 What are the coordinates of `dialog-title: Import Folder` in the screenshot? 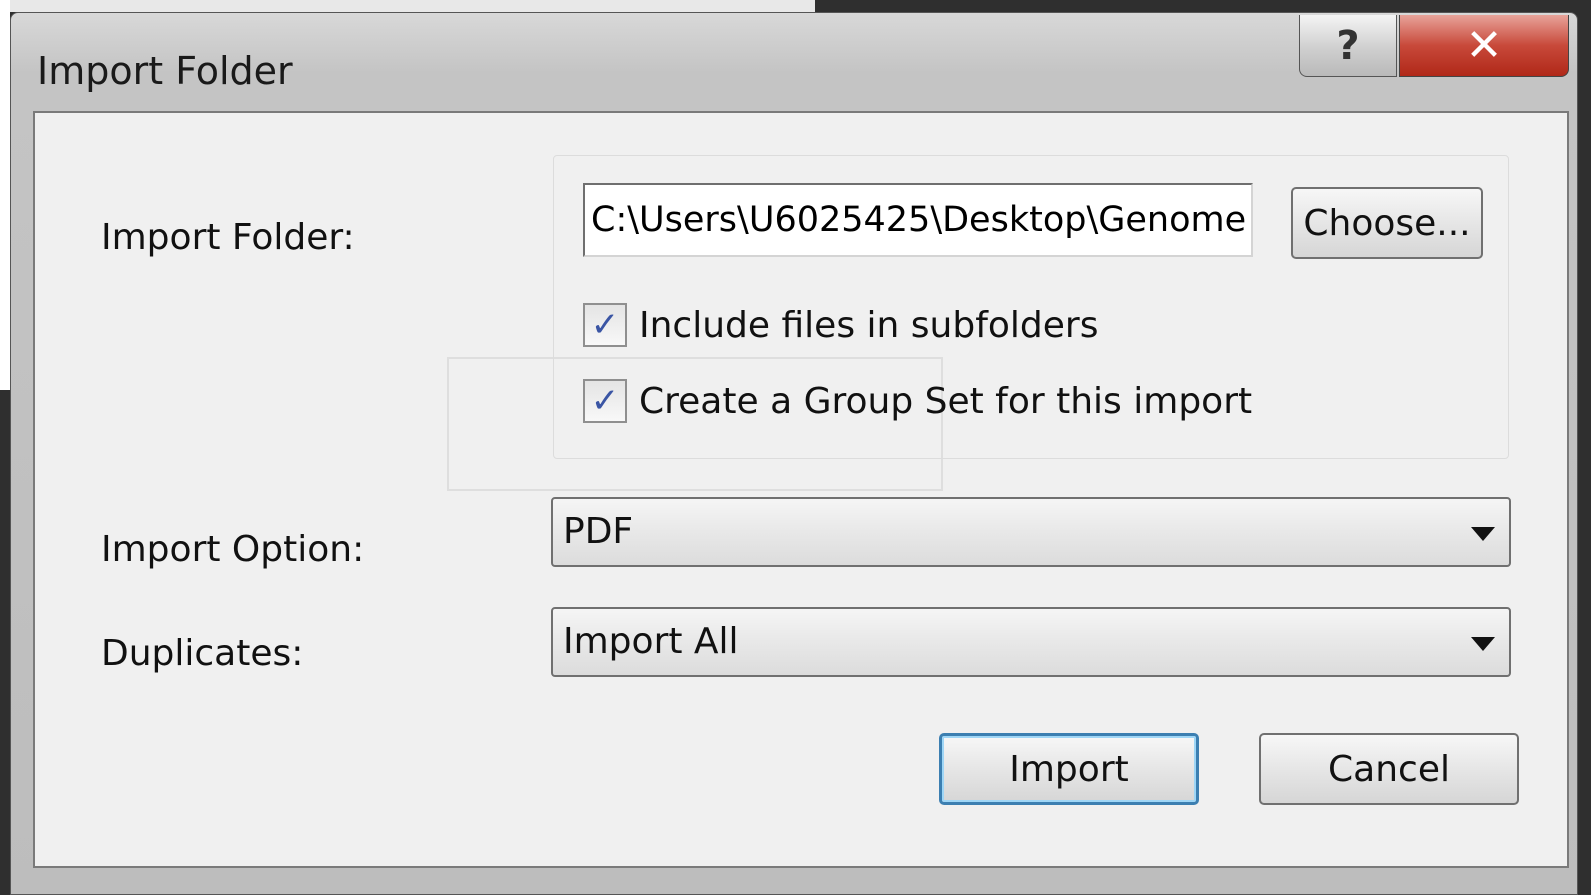 It's located at (165, 71).